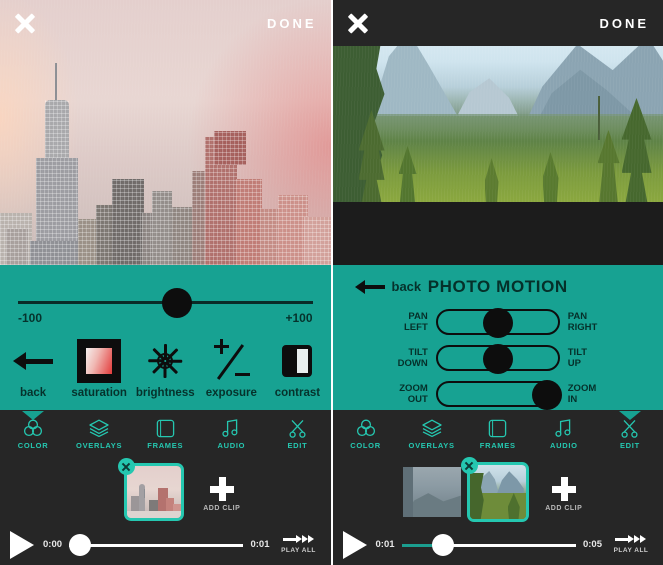 This screenshot has width=663, height=565. What do you see at coordinates (299, 318) in the screenshot?
I see `slider-max-label: +100` at bounding box center [299, 318].